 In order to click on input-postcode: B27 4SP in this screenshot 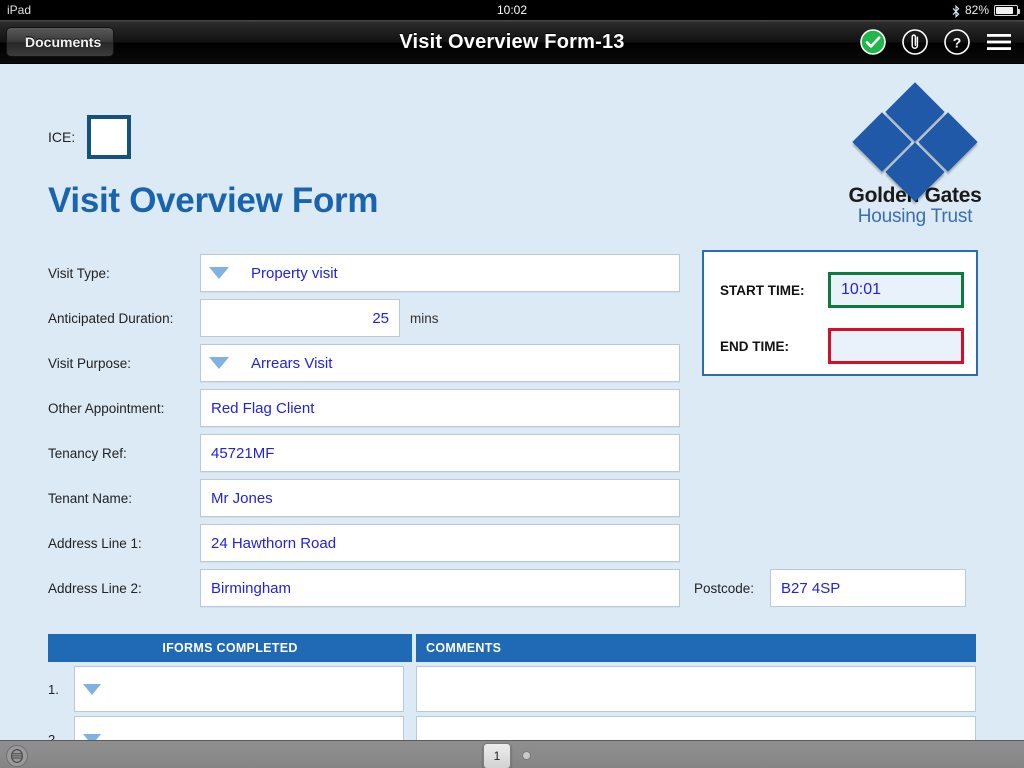, I will do `click(868, 588)`.